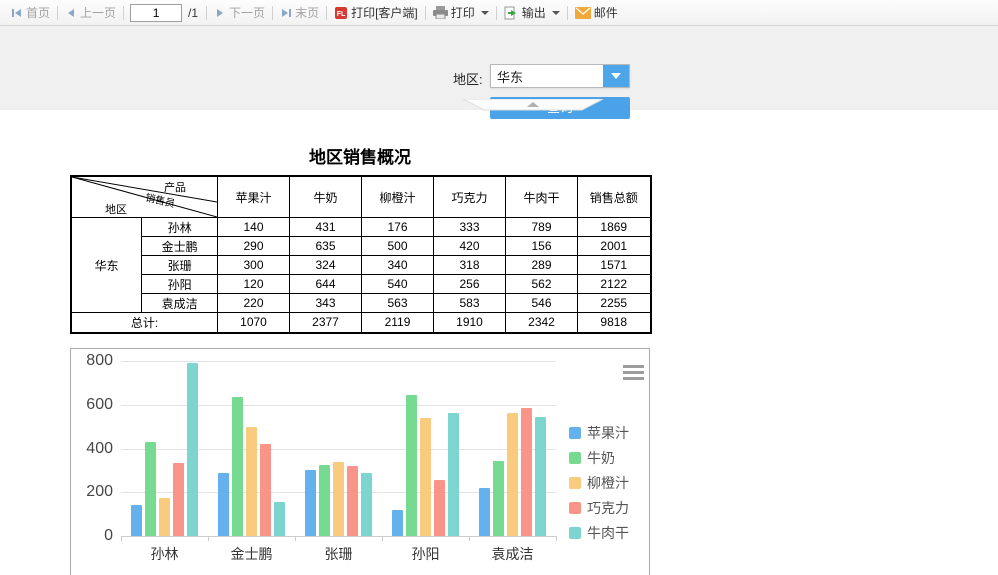  What do you see at coordinates (108, 535) in the screenshot?
I see `y-axis-label: 0` at bounding box center [108, 535].